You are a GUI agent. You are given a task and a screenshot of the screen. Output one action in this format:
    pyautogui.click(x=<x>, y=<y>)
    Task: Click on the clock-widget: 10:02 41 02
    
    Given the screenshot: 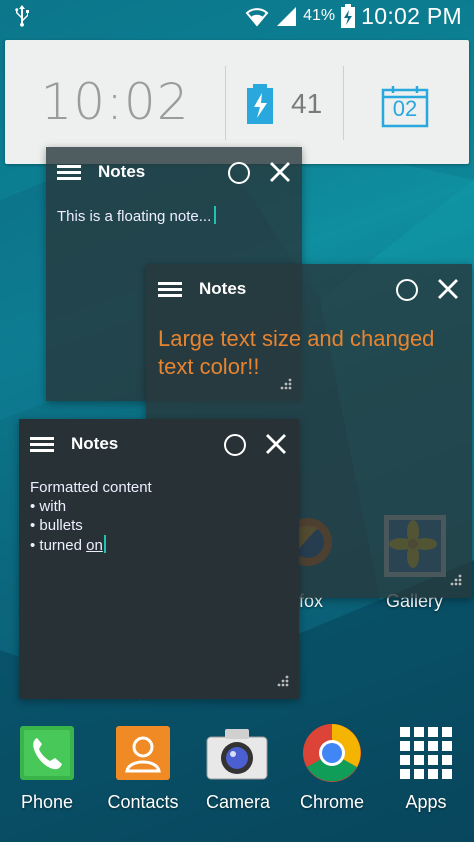 What is the action you would take?
    pyautogui.click(x=237, y=102)
    